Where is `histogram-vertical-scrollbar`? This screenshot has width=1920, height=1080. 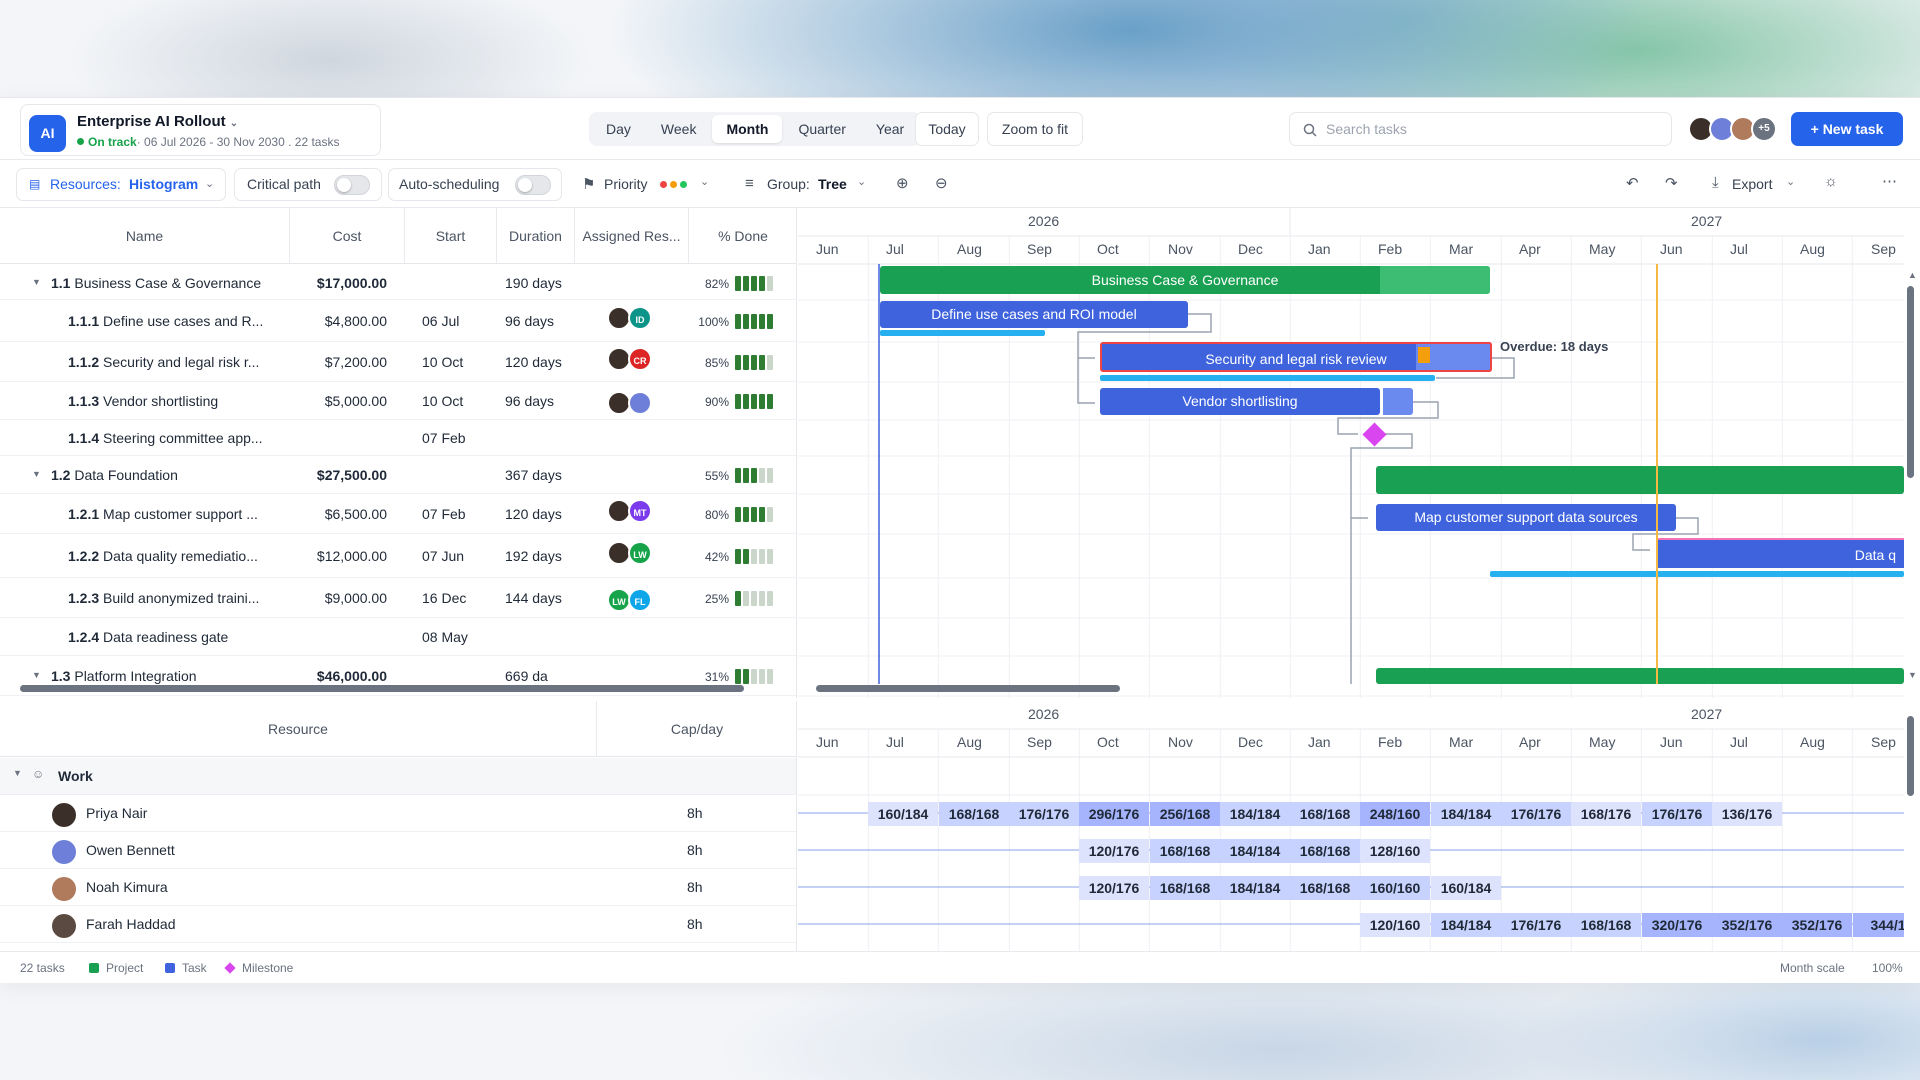
histogram-vertical-scrollbar is located at coordinates (1910, 756).